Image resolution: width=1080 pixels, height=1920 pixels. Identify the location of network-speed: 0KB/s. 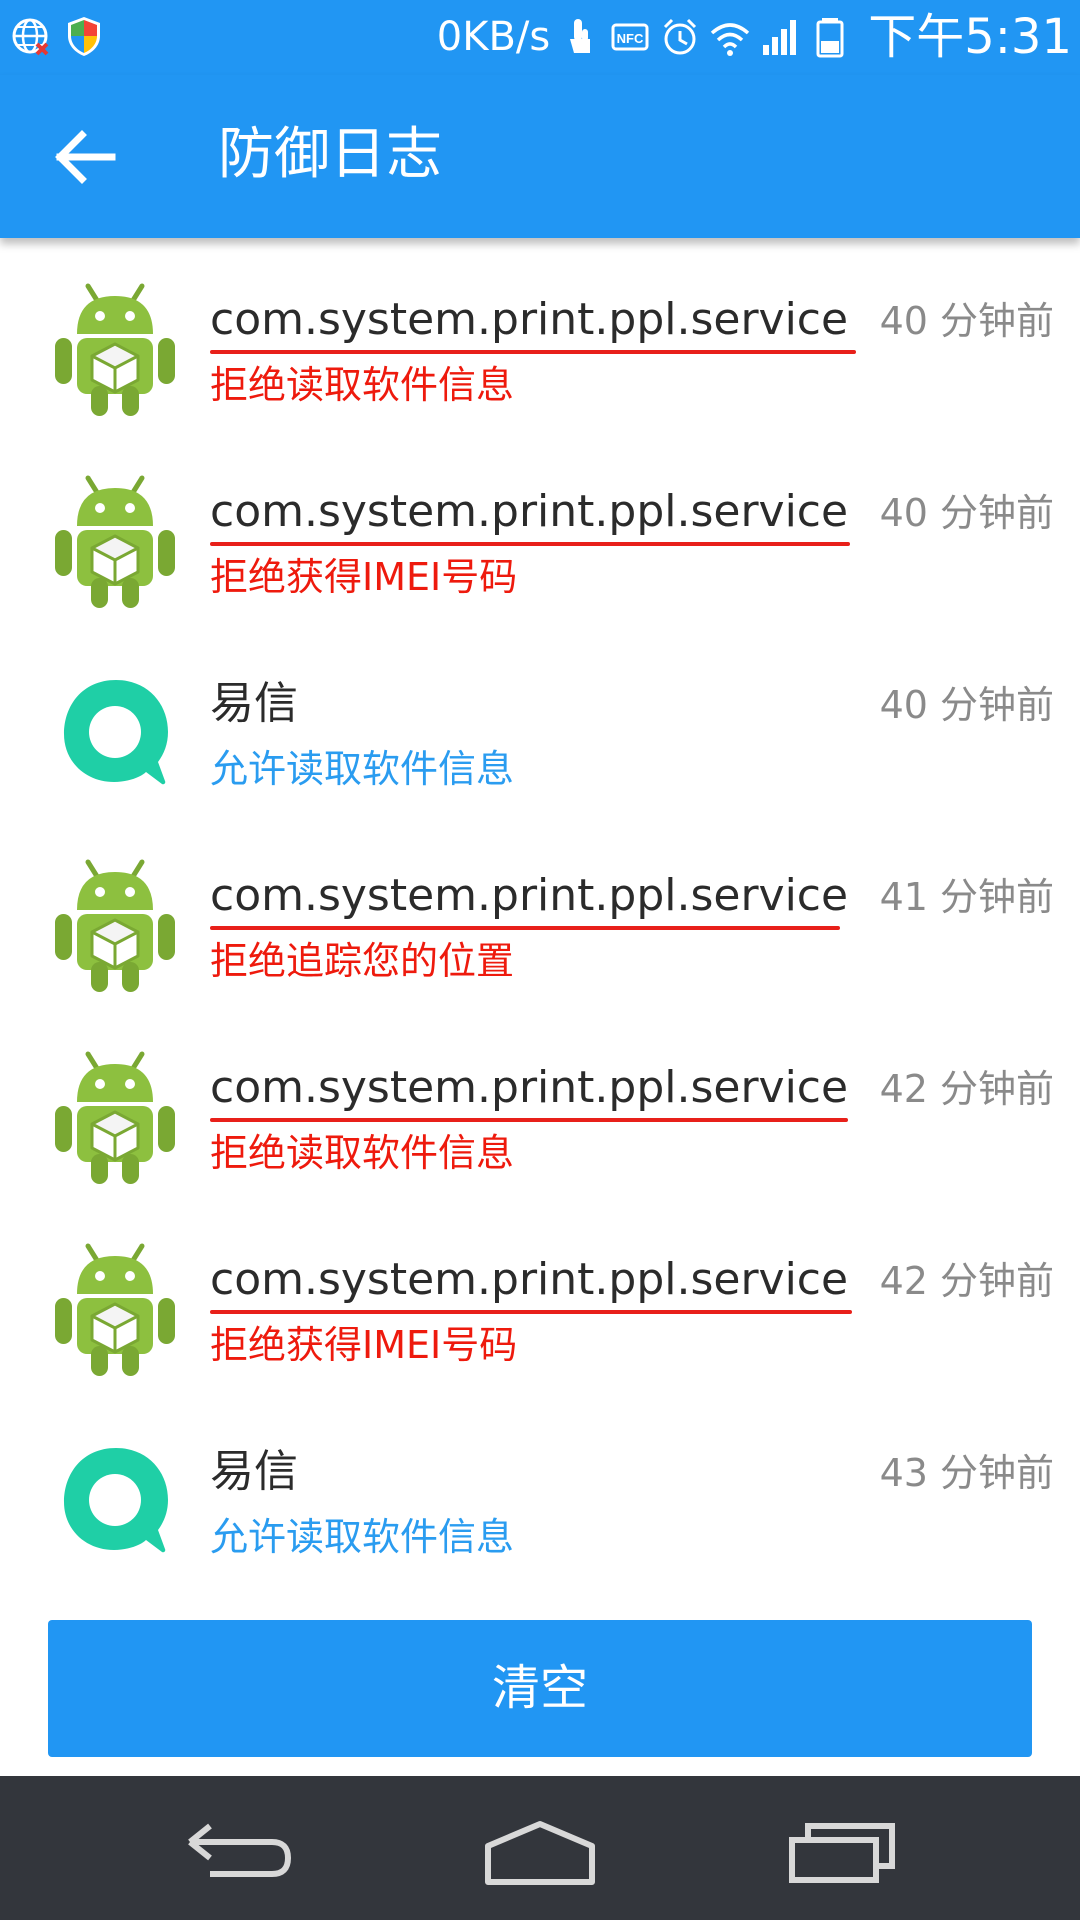
(493, 37).